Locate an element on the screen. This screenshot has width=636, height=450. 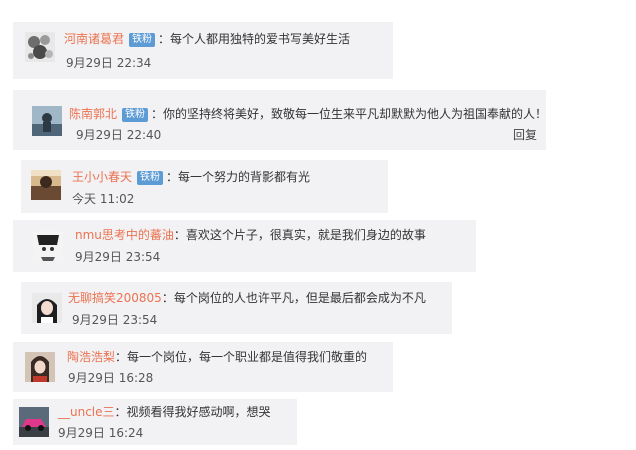
avatar-floral-icon is located at coordinates (40, 47).